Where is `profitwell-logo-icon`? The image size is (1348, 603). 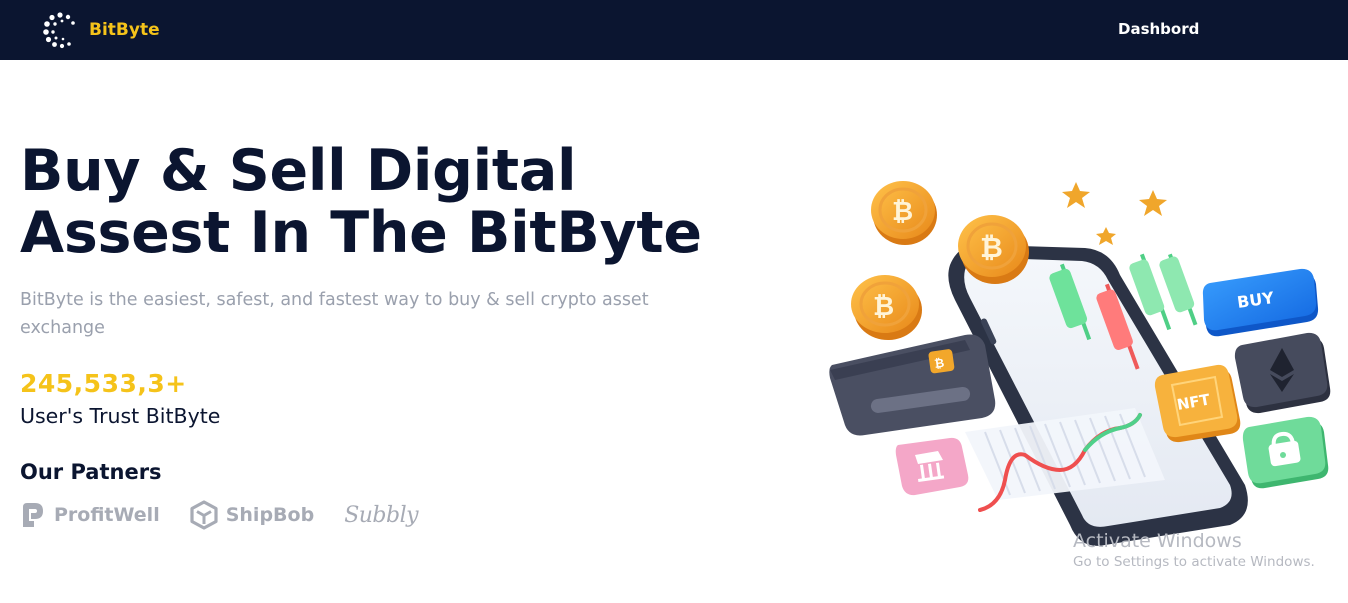
profitwell-logo-icon is located at coordinates (33, 515).